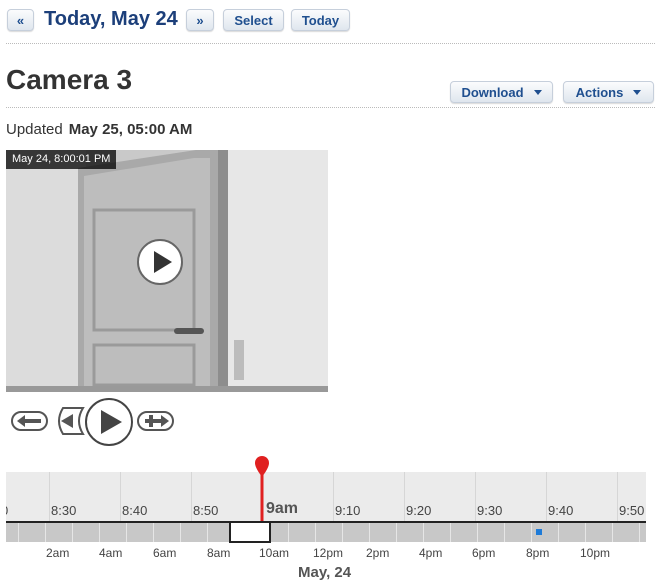 The image size is (659, 586). Describe the element at coordinates (219, 553) in the screenshot. I see `overview-hour-label: 8am` at that location.